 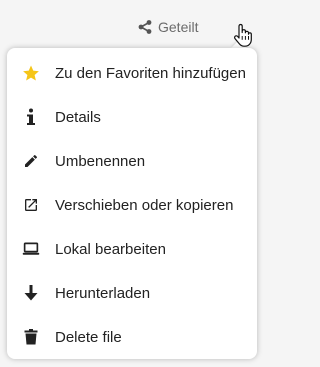 I want to click on laptop-icon, so click(x=31, y=249).